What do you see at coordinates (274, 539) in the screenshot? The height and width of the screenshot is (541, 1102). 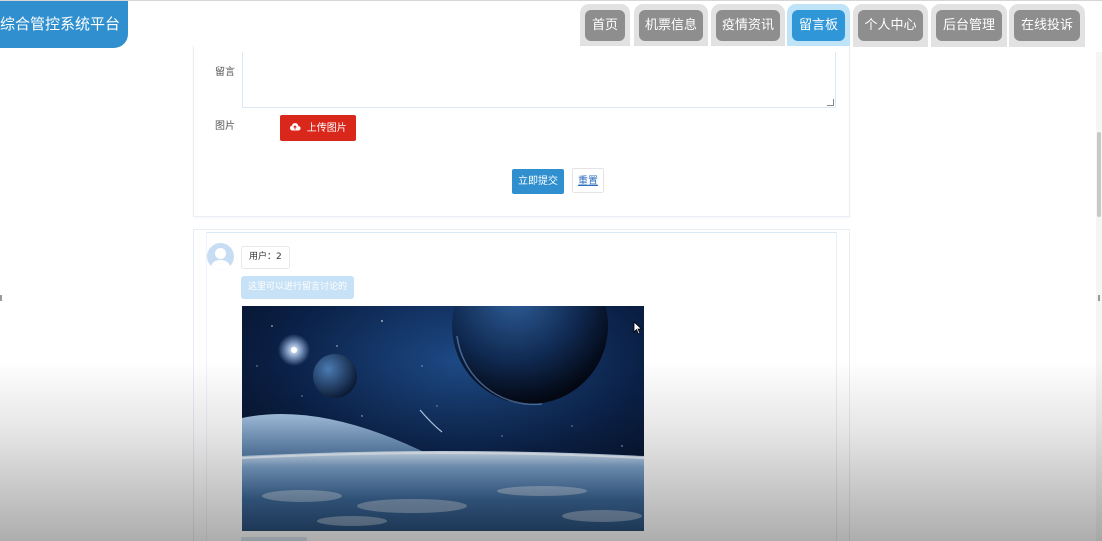 I see `comment-action-bar` at bounding box center [274, 539].